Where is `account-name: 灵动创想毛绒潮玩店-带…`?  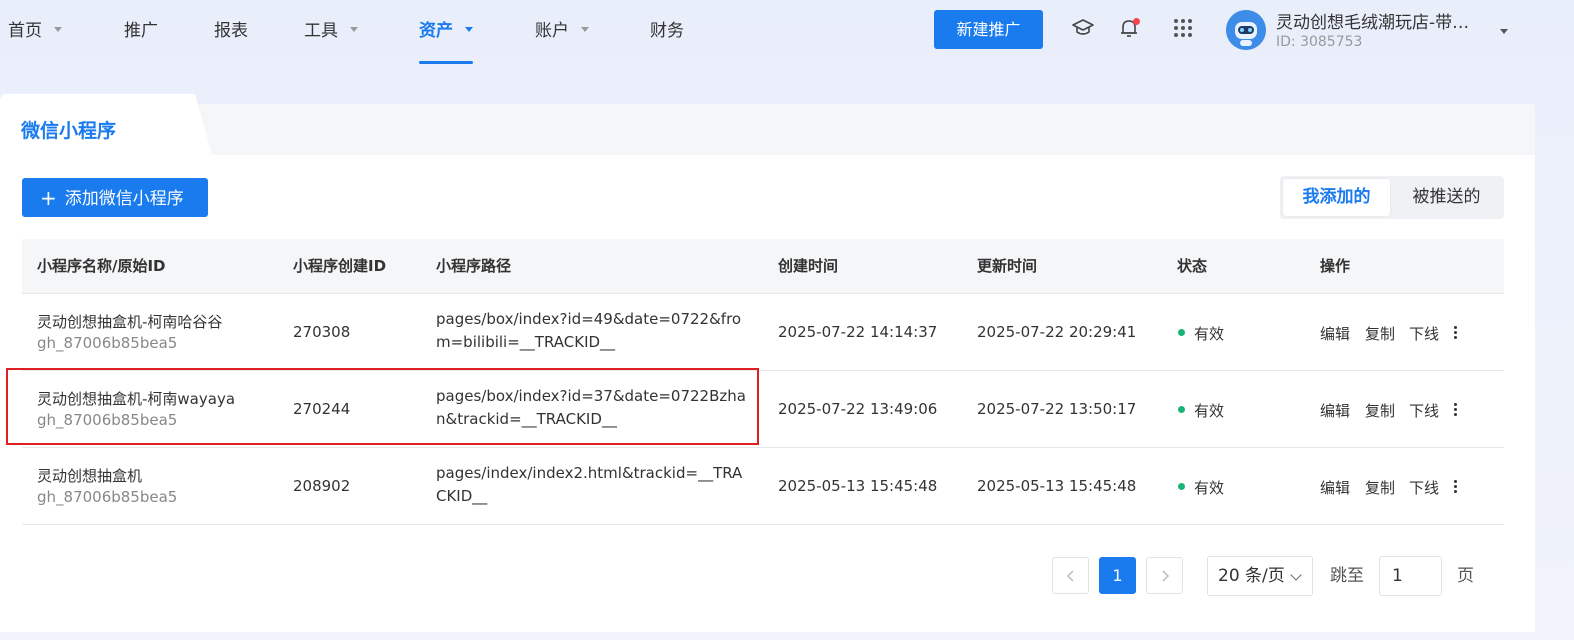 account-name: 灵动创想毛绒潮玩店-带… is located at coordinates (1381, 20).